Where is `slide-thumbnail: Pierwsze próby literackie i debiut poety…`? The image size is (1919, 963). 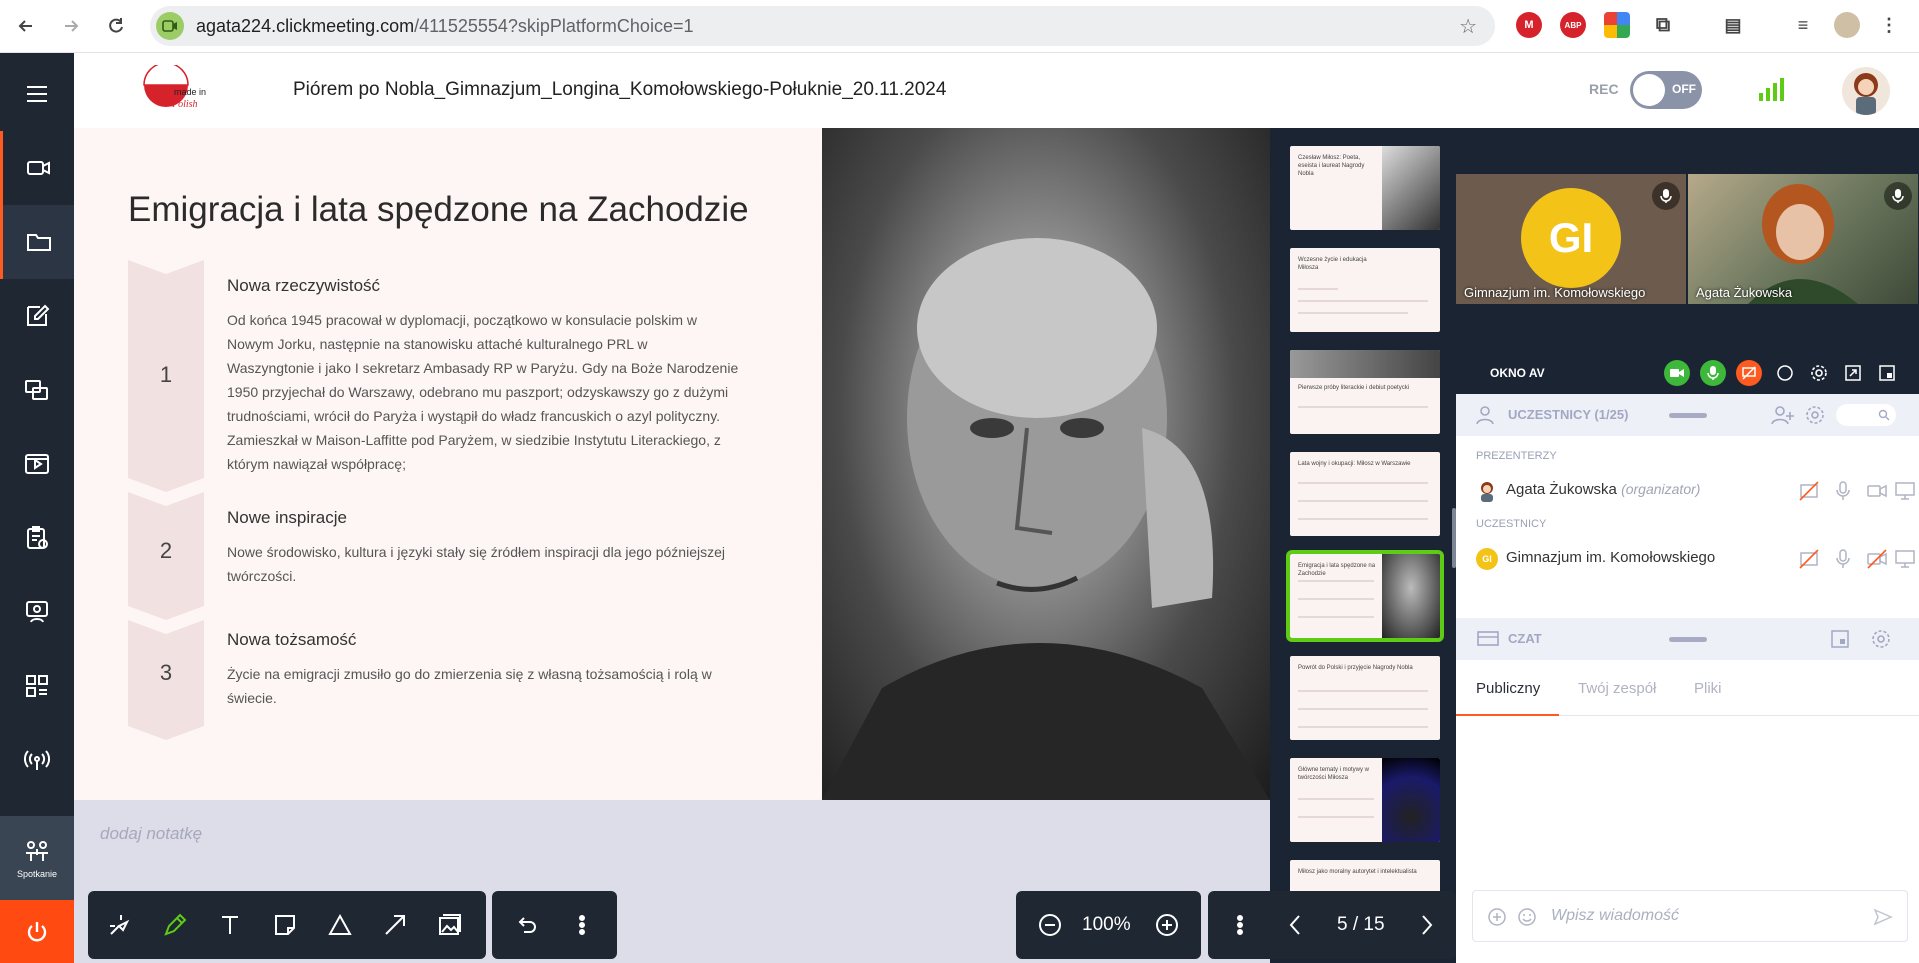
slide-thumbnail: Pierwsze próby literackie i debiut poety… is located at coordinates (1365, 392).